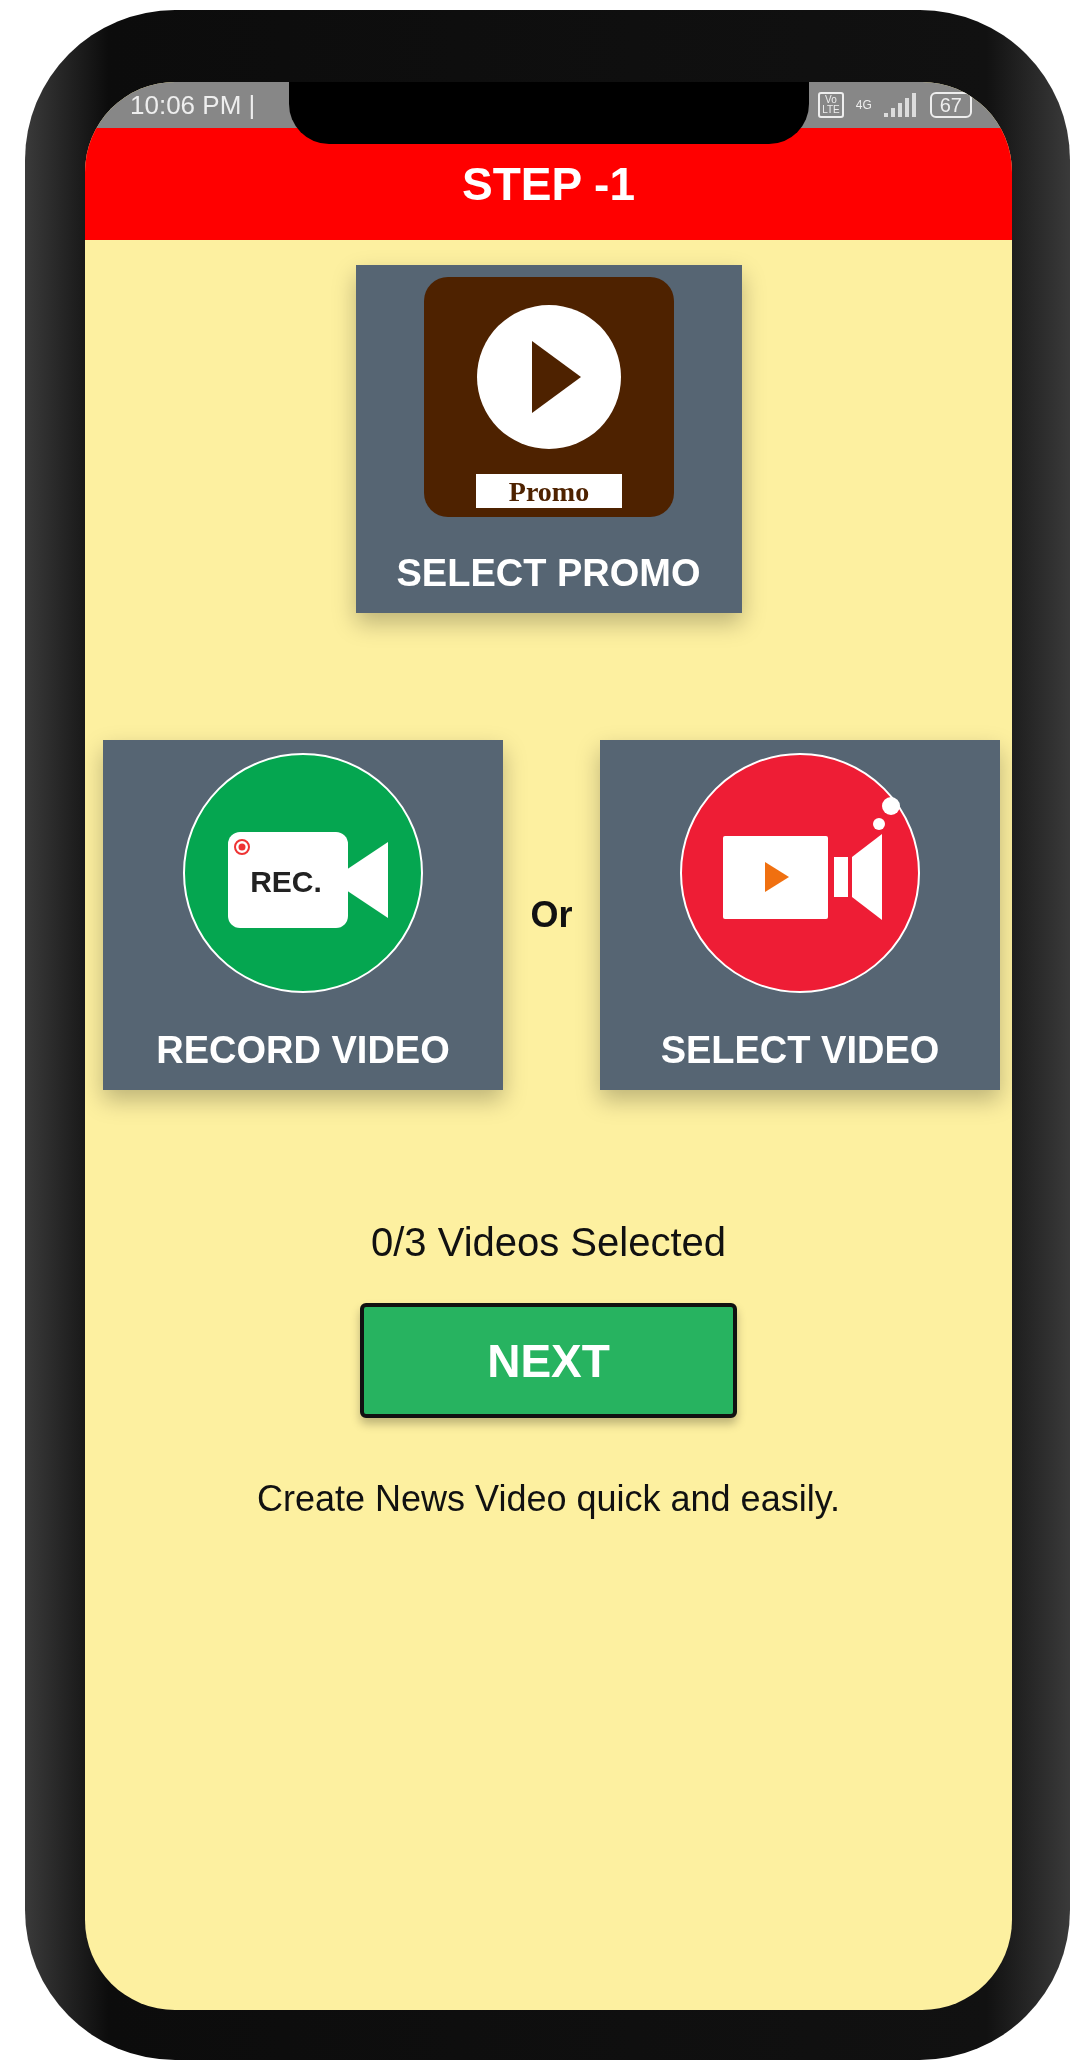  Describe the element at coordinates (800, 873) in the screenshot. I see `video-camera-icon` at that location.